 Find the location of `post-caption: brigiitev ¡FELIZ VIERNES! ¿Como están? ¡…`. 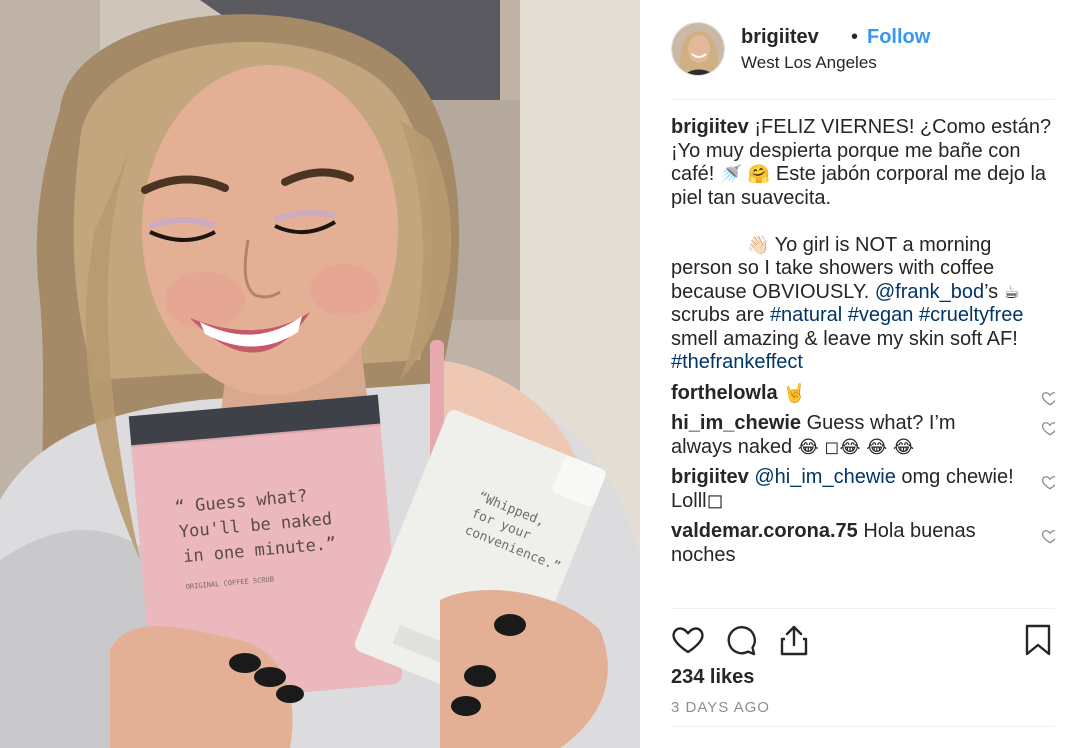

post-caption: brigiitev ¡FELIZ VIERNES! ¿Como están? ¡… is located at coordinates (863, 245).